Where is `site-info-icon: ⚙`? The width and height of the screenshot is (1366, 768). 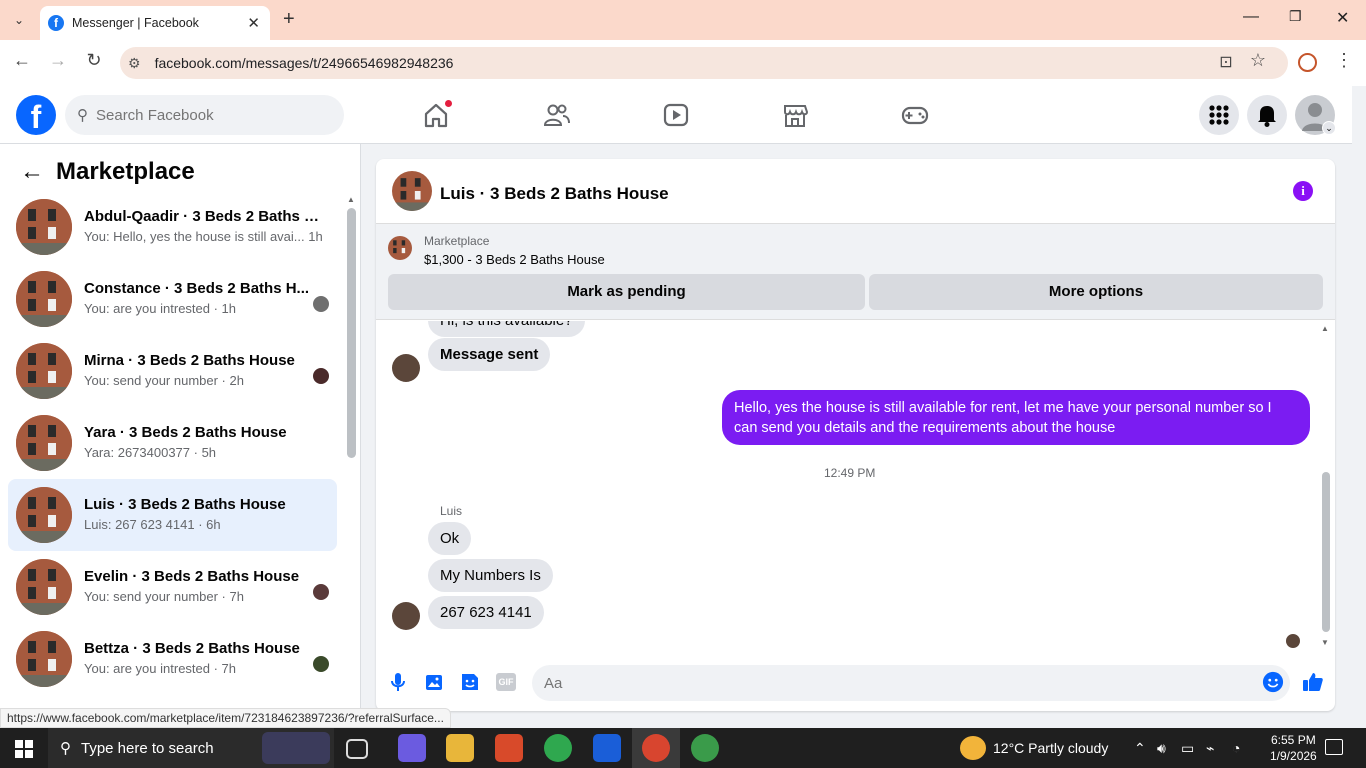 site-info-icon: ⚙ is located at coordinates (134, 63).